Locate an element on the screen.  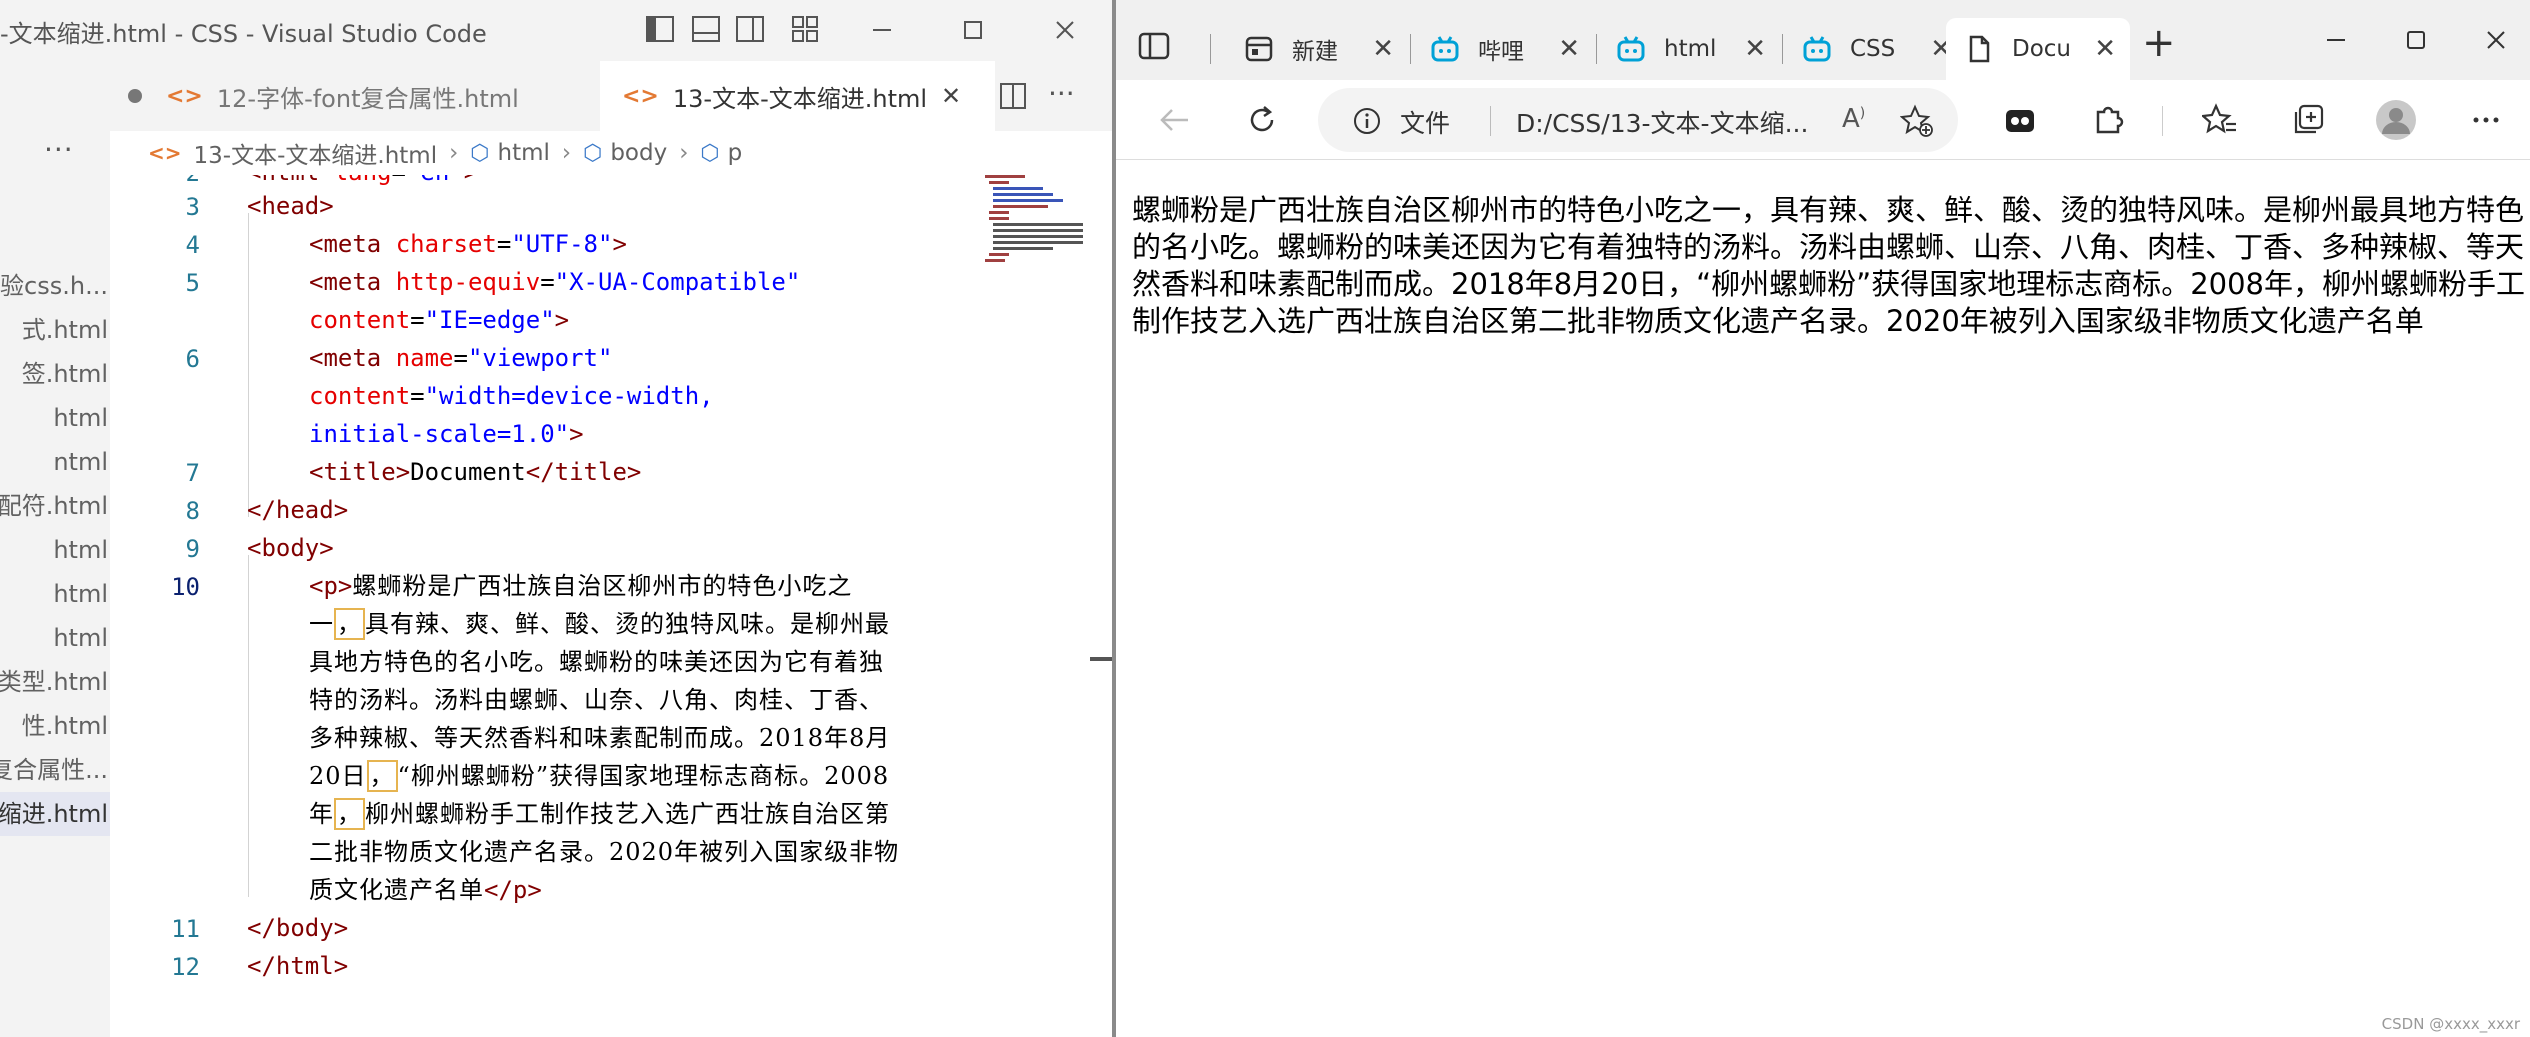
code-line: <meta http-equiv="X-UA-Compatible" is located at coordinates (555, 282).